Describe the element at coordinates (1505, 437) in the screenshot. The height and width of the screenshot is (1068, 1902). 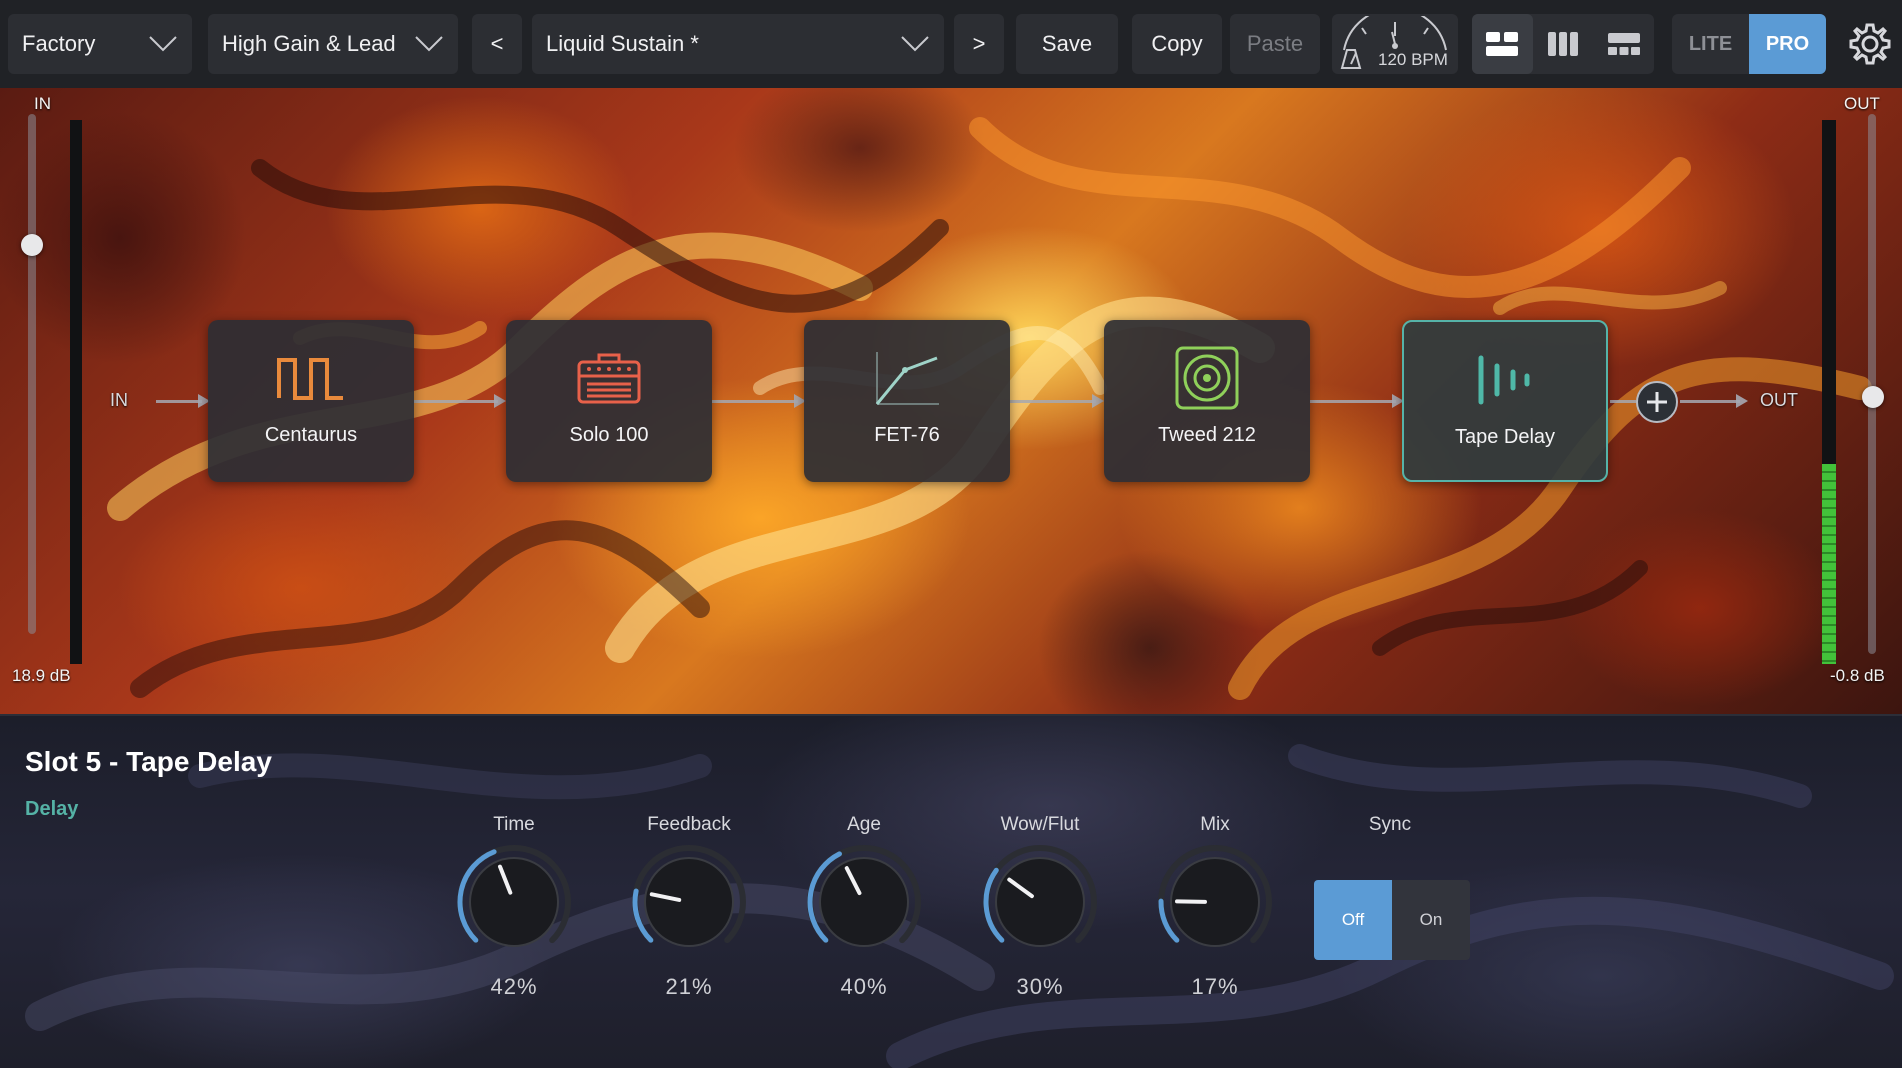
I see `slot-name: Tape Delay` at that location.